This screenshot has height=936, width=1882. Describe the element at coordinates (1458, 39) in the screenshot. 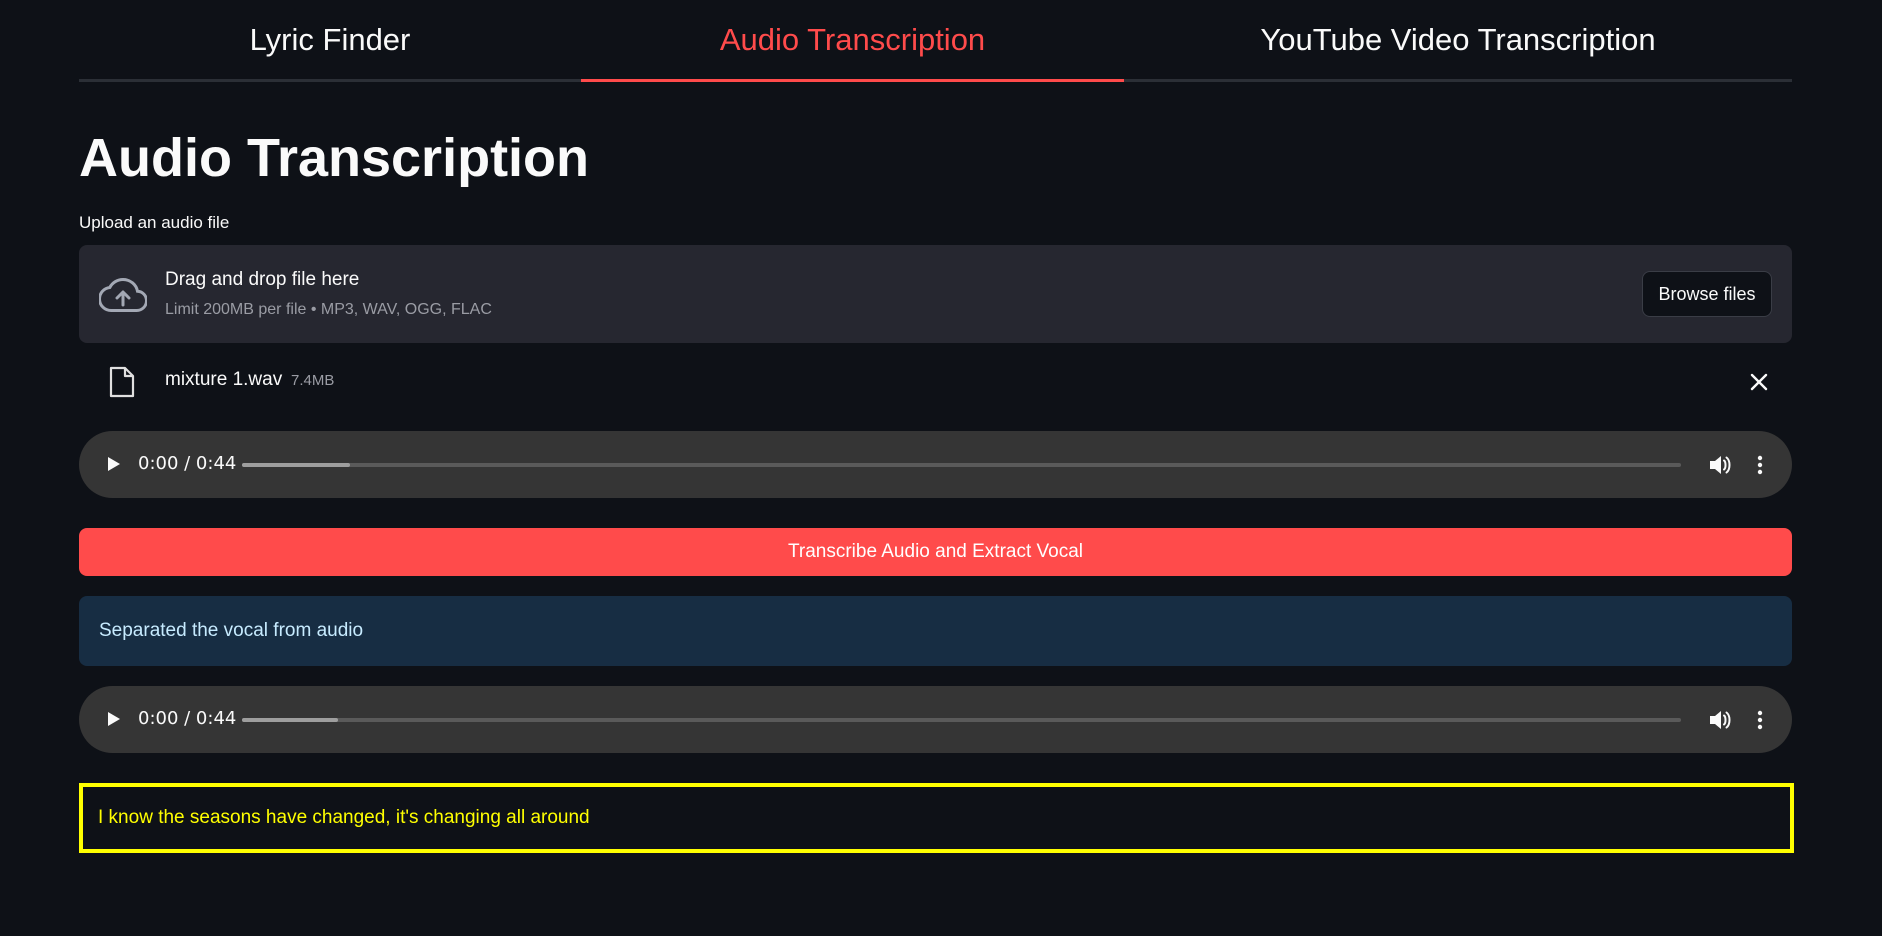

I see `tab-youtube-video-transcription: YouTube Video Transcription` at that location.